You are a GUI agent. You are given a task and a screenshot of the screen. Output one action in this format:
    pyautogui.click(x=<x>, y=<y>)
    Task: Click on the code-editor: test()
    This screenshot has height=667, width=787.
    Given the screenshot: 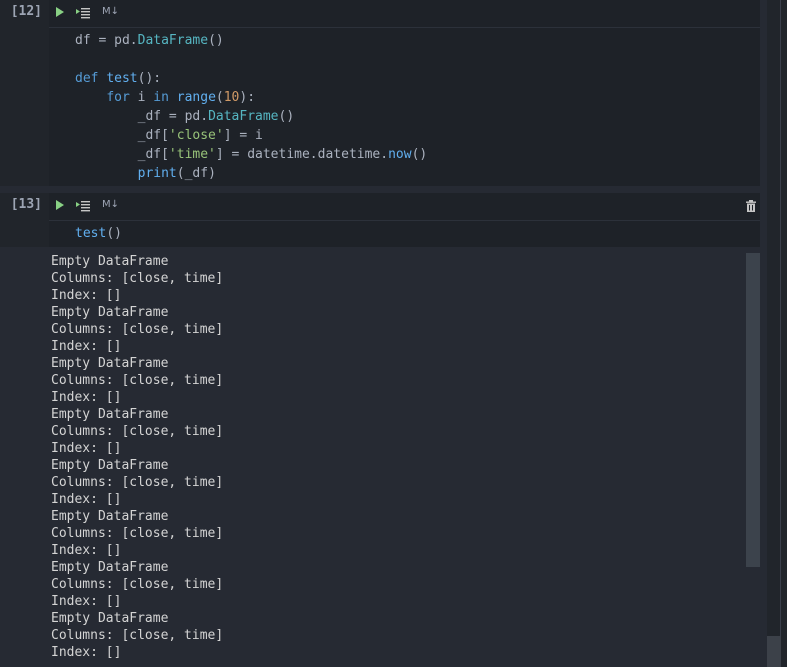 What is the action you would take?
    pyautogui.click(x=98, y=233)
    